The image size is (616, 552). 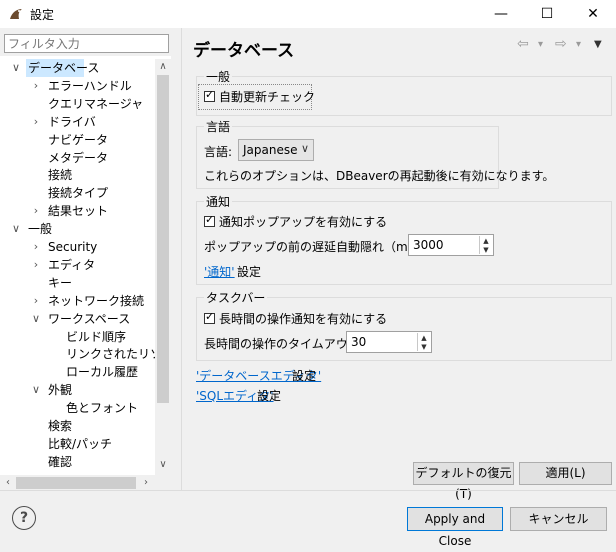 What do you see at coordinates (303, 222) in the screenshot?
I see `notify-popup-label: 通知ポップアップを有効にする` at bounding box center [303, 222].